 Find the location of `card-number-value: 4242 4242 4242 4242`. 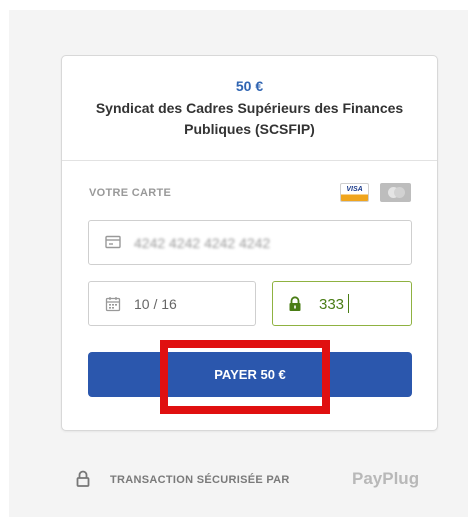

card-number-value: 4242 4242 4242 4242 is located at coordinates (202, 243).